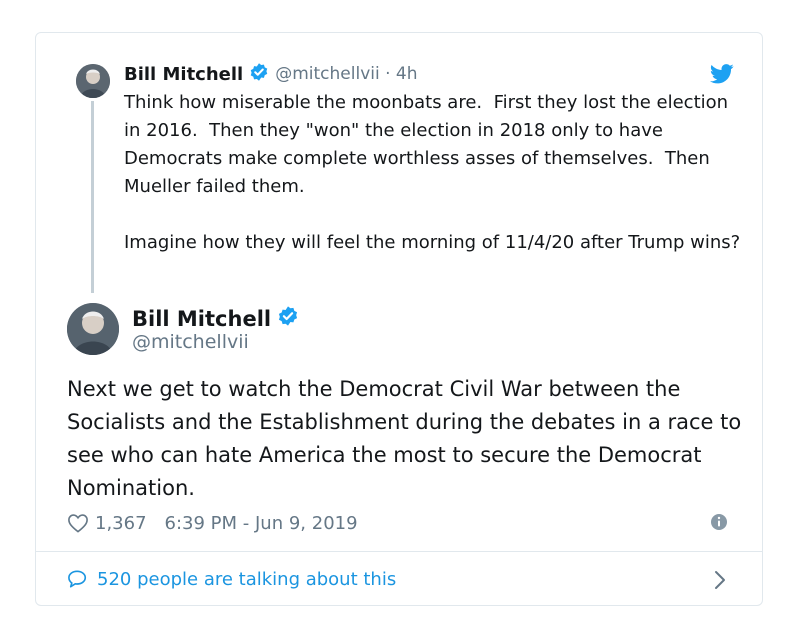 The height and width of the screenshot is (642, 800). Describe the element at coordinates (78, 579) in the screenshot. I see `speech-bubble-icon` at that location.